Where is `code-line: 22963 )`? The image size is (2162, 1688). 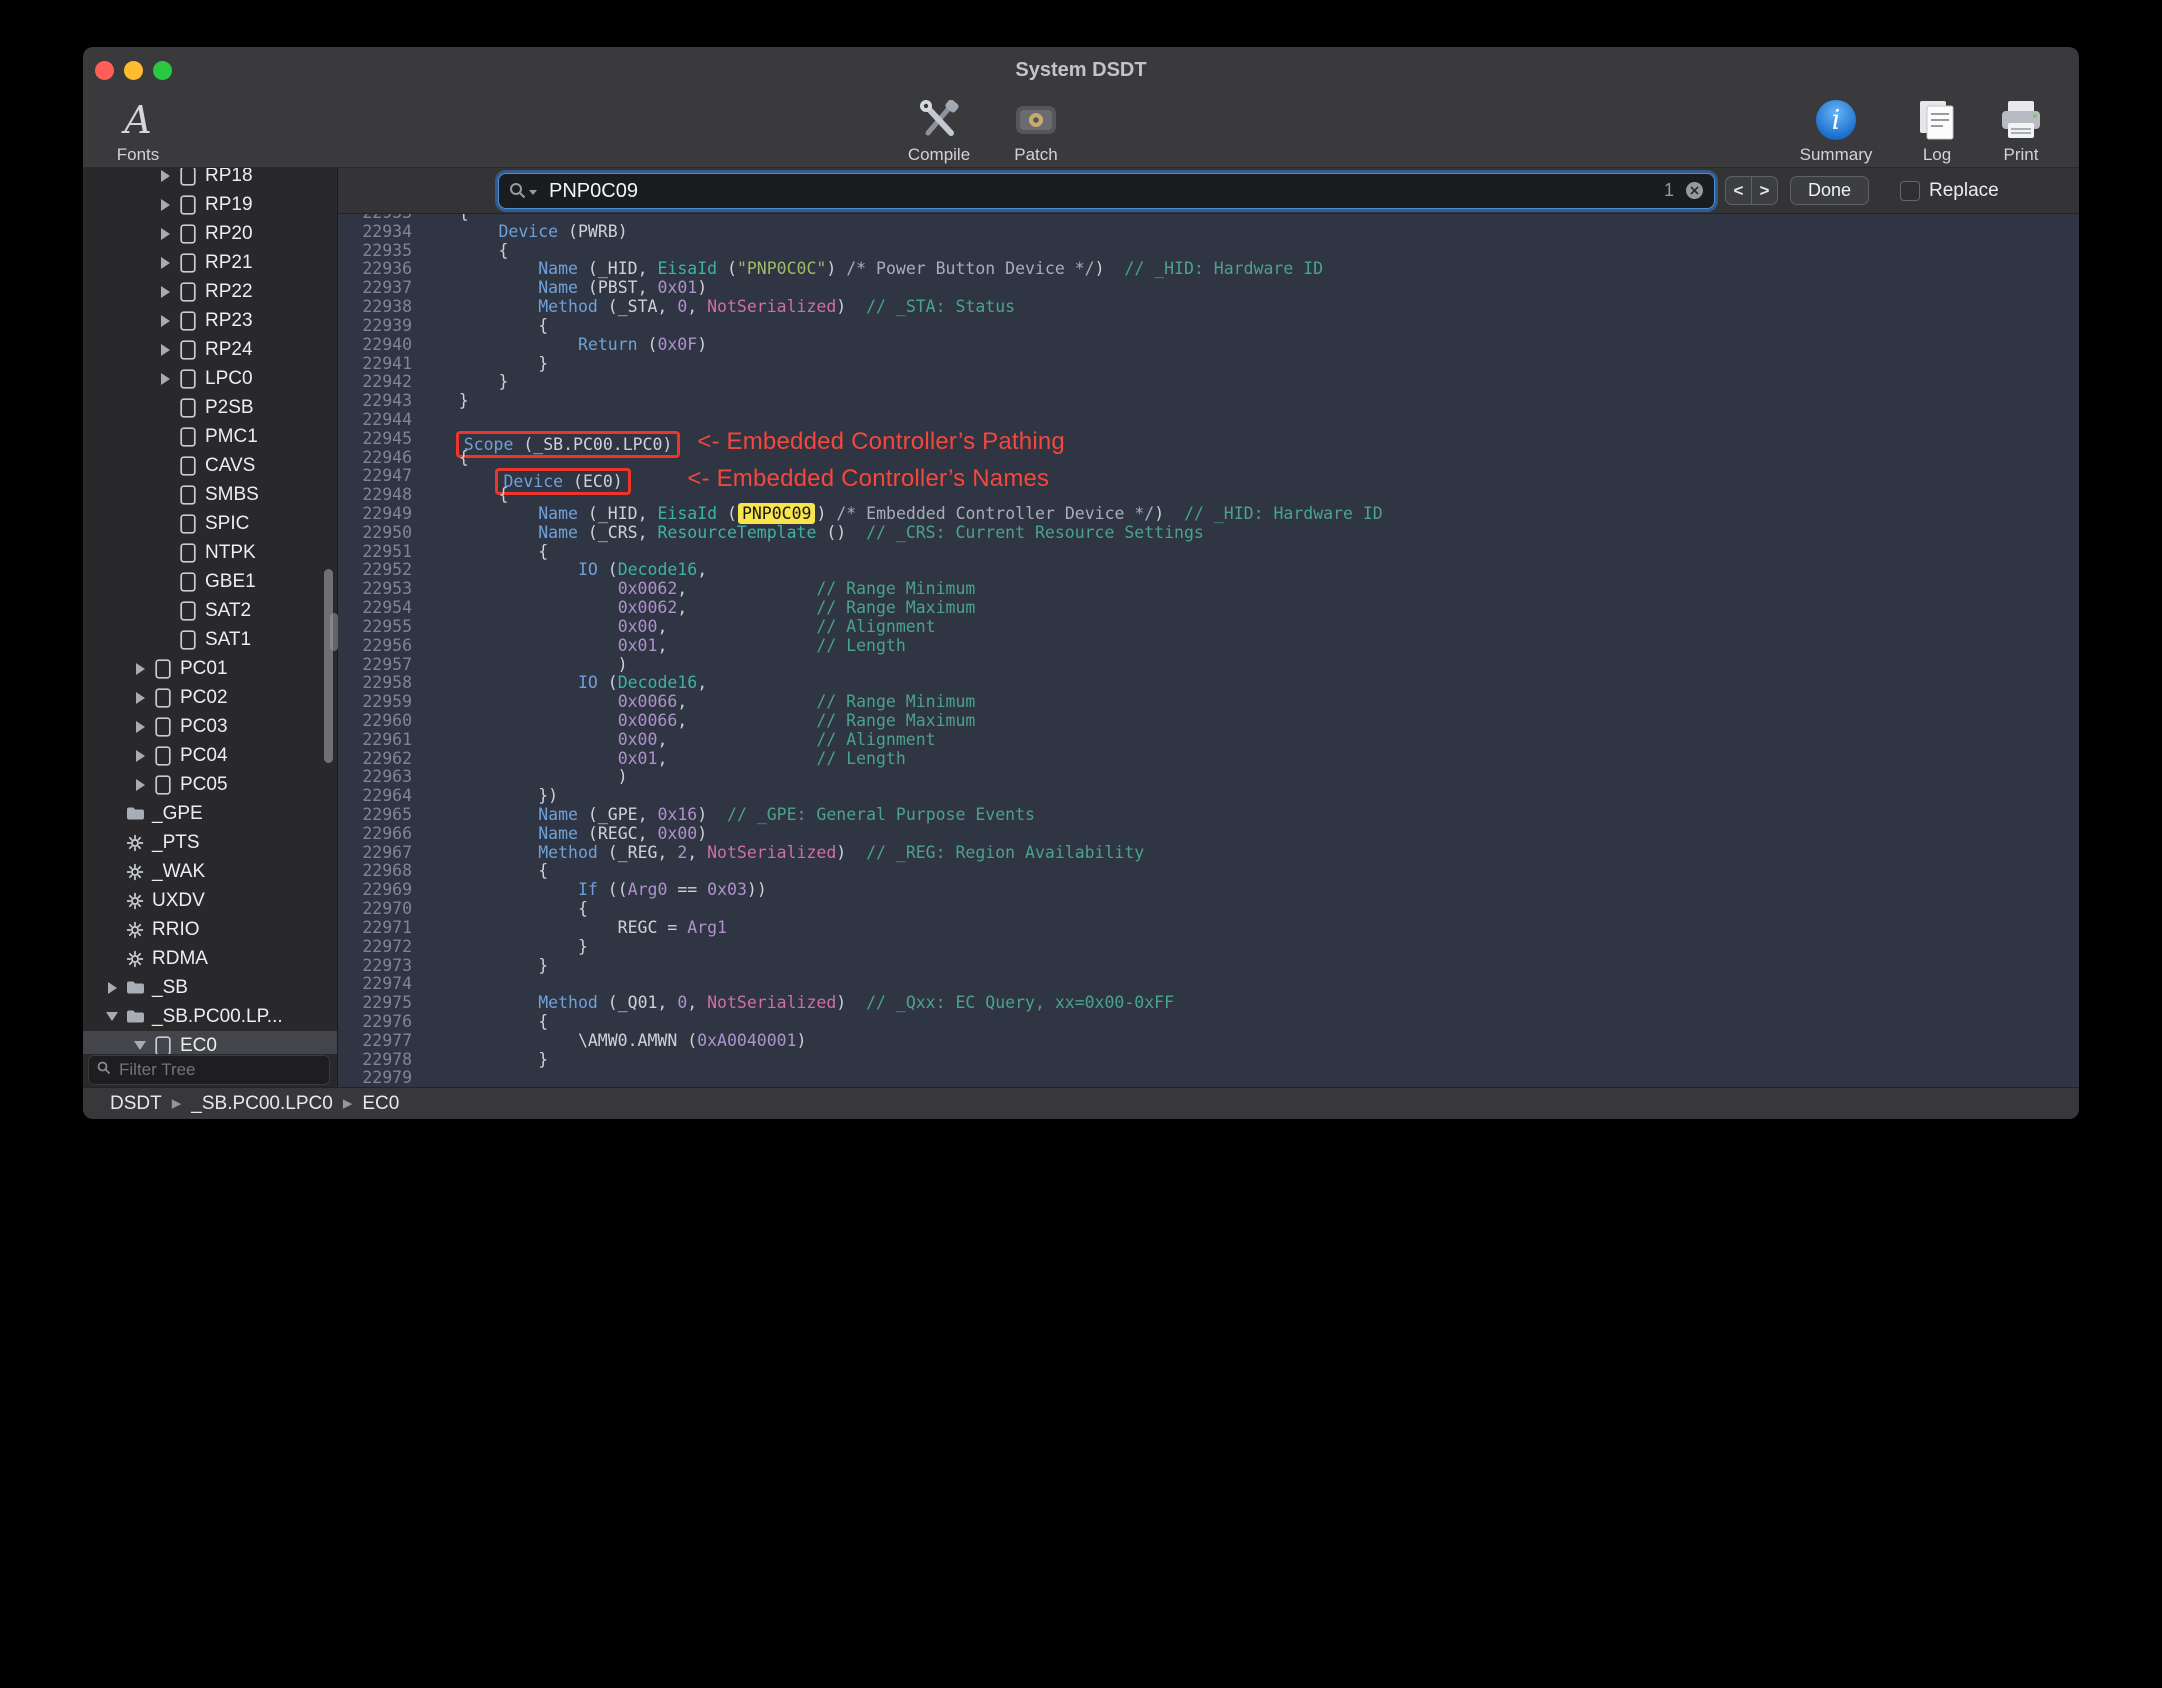 code-line: 22963 ) is located at coordinates (1208, 777).